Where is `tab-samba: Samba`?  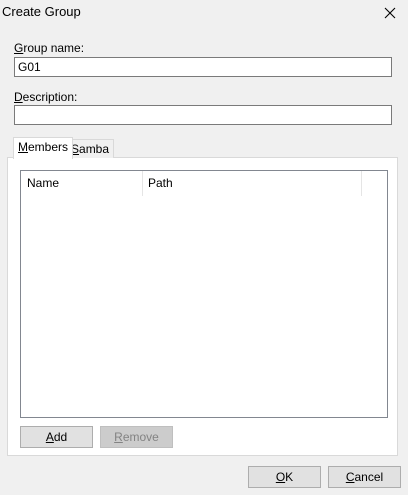
tab-samba: Samba is located at coordinates (90, 148).